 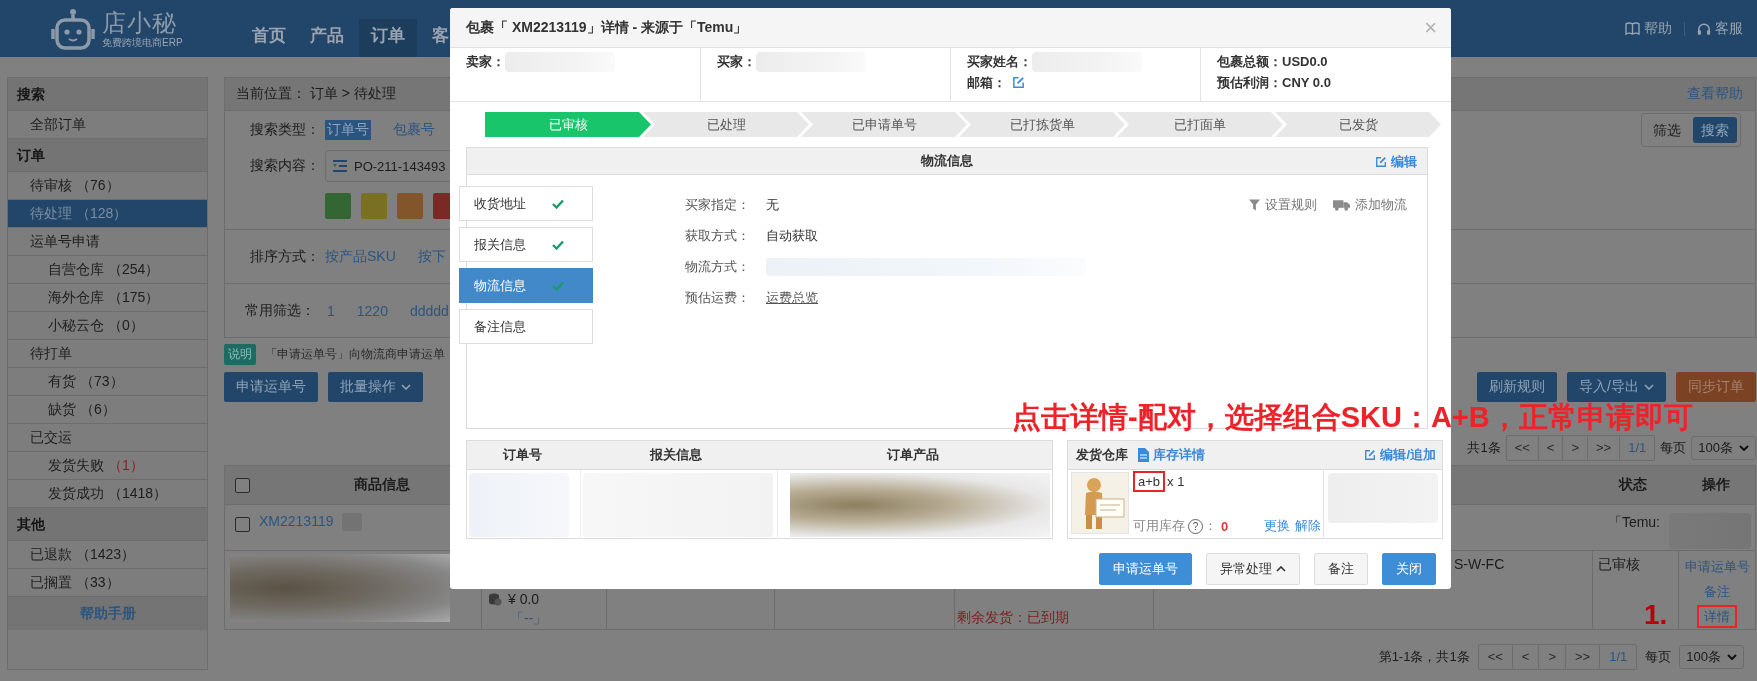 I want to click on column-header: 状态, so click(x=1632, y=484).